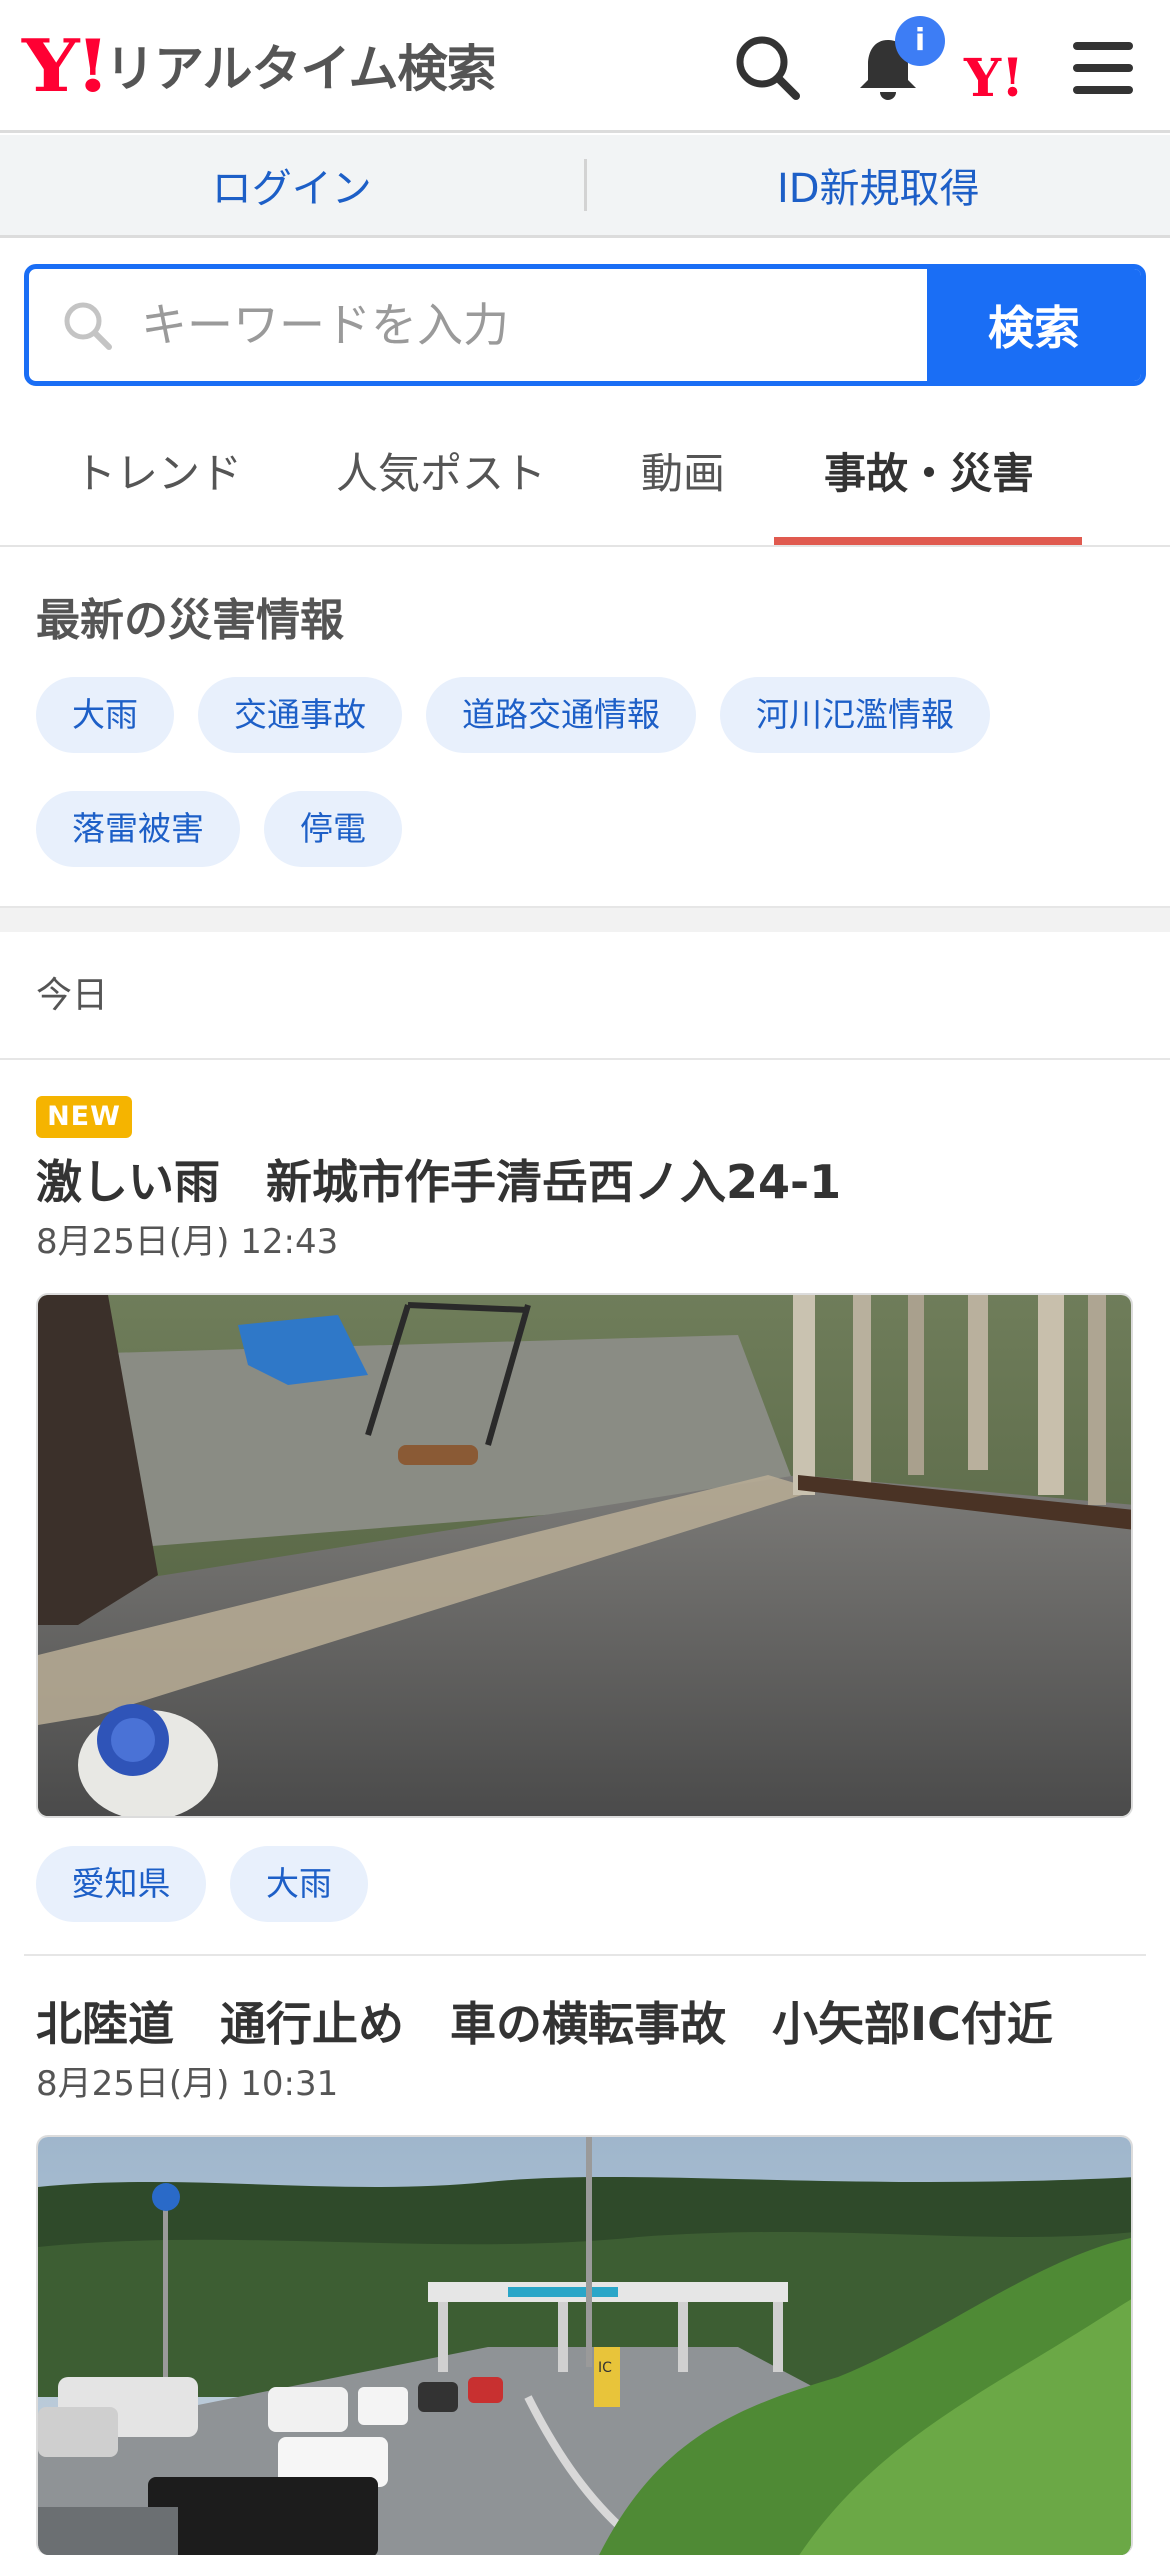 The image size is (1170, 2555). I want to click on post-timestamp: 8月25日(月) 10:31, so click(187, 2080).